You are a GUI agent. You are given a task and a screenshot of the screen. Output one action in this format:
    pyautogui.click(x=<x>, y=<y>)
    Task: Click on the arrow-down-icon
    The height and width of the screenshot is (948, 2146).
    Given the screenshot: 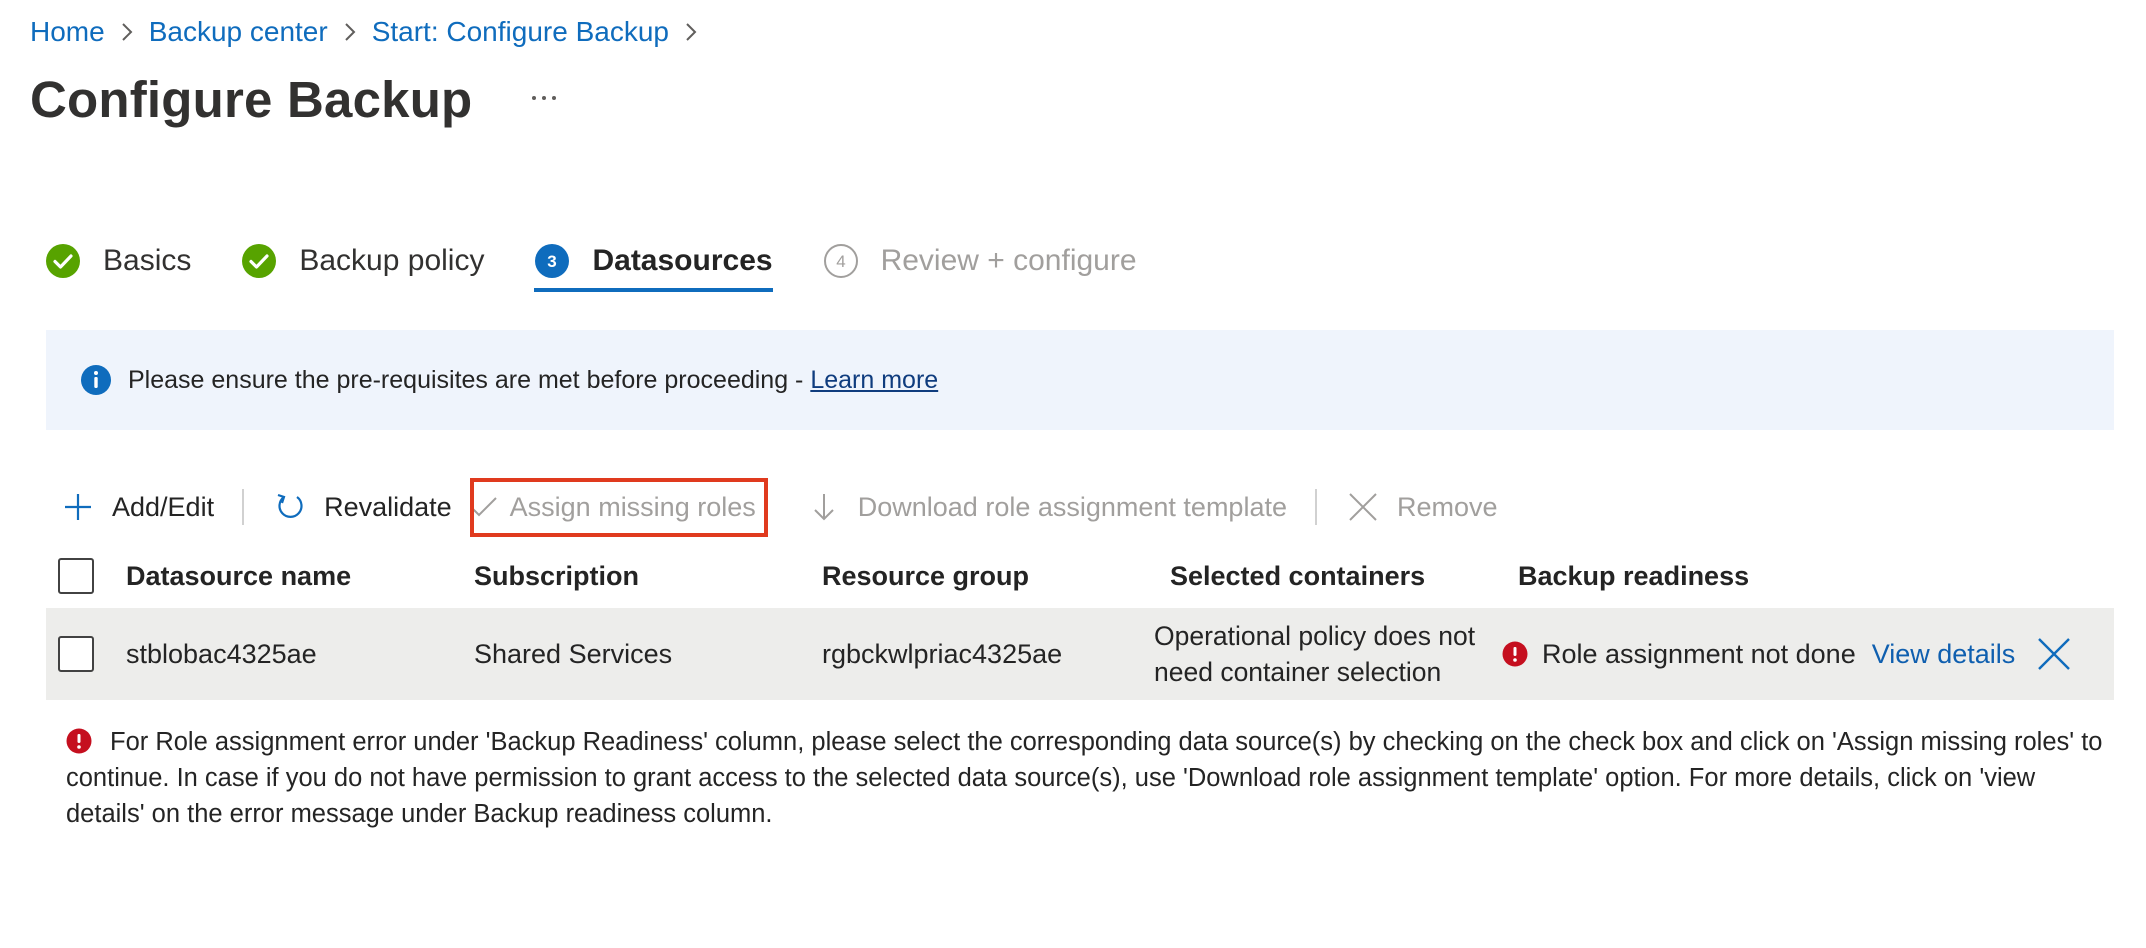 What is the action you would take?
    pyautogui.click(x=824, y=507)
    